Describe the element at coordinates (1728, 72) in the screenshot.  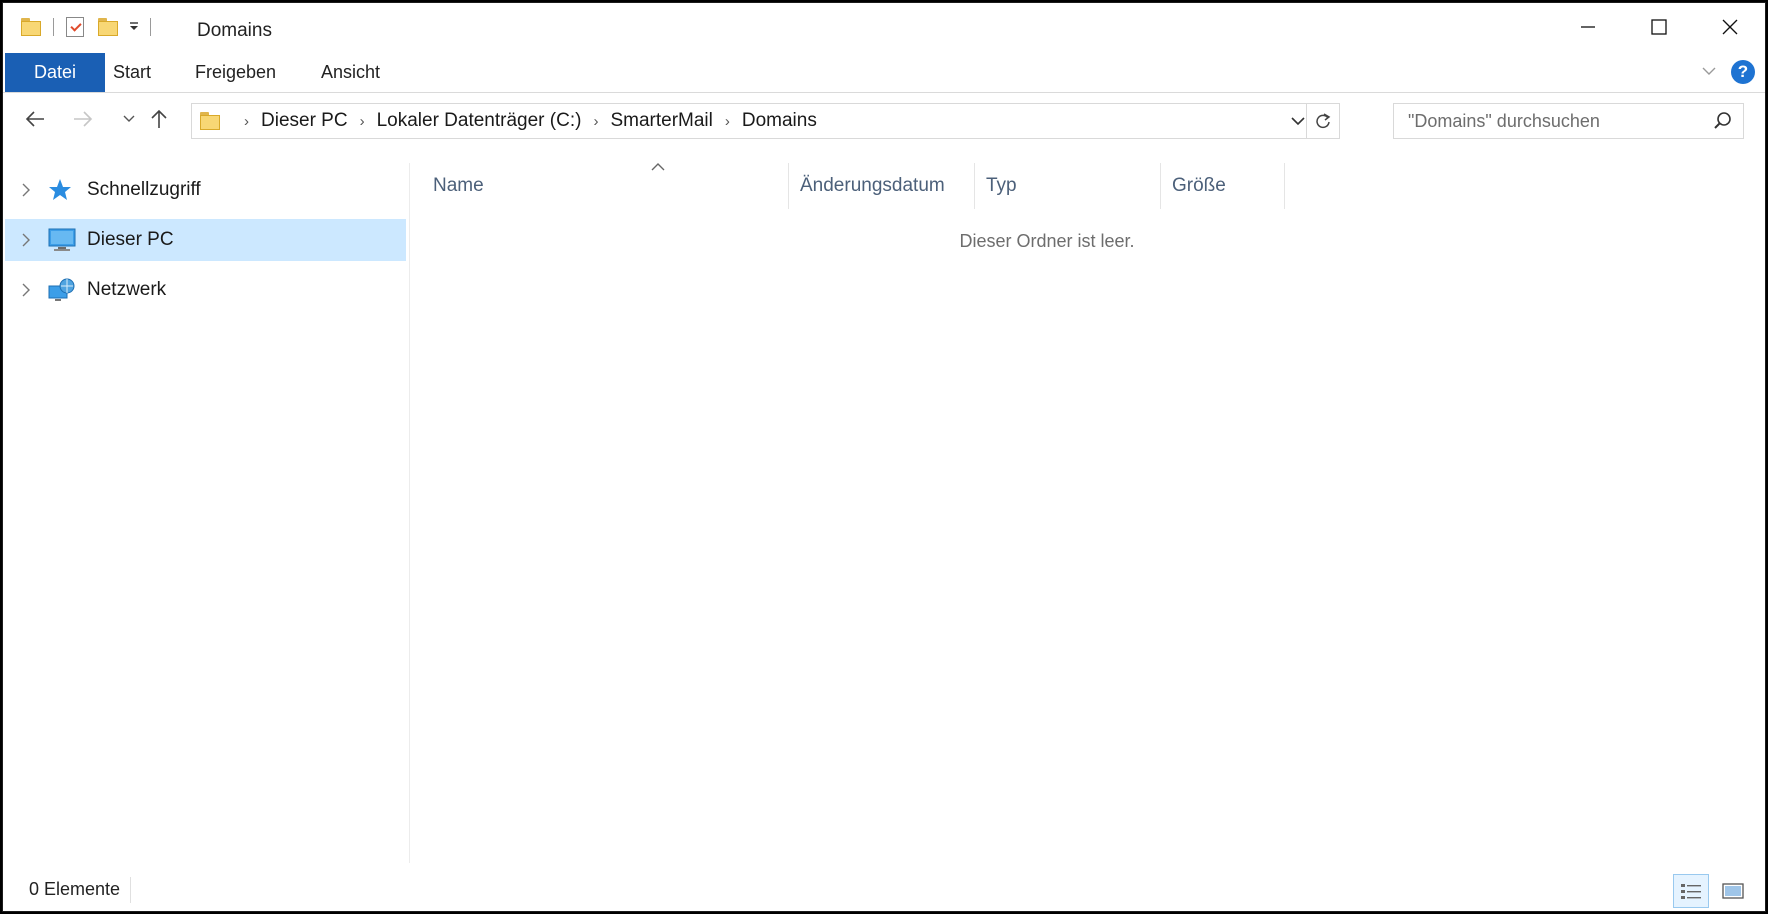
I see `ribbon-right-controls: ?` at that location.